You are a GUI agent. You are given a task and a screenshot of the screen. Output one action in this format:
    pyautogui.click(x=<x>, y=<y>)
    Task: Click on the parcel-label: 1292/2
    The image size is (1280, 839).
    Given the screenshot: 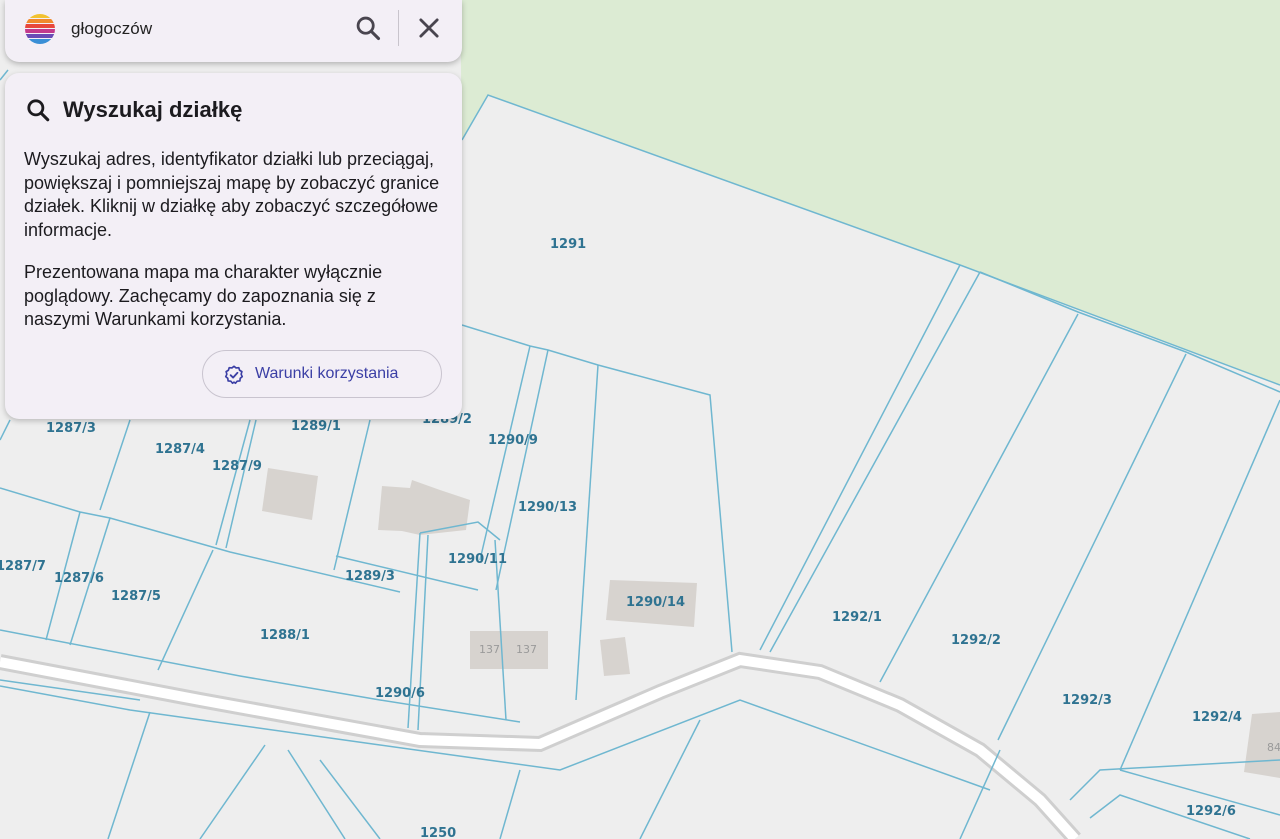 What is the action you would take?
    pyautogui.click(x=976, y=640)
    